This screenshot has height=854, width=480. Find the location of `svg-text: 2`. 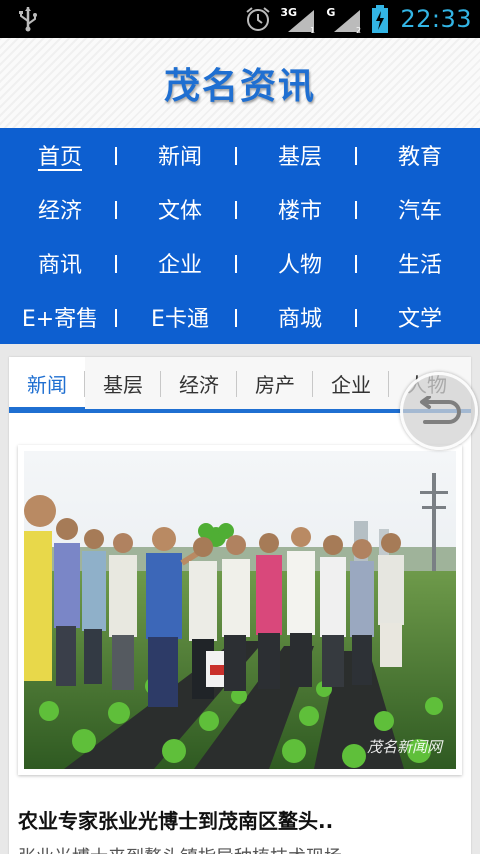

svg-text: 2 is located at coordinates (358, 30).